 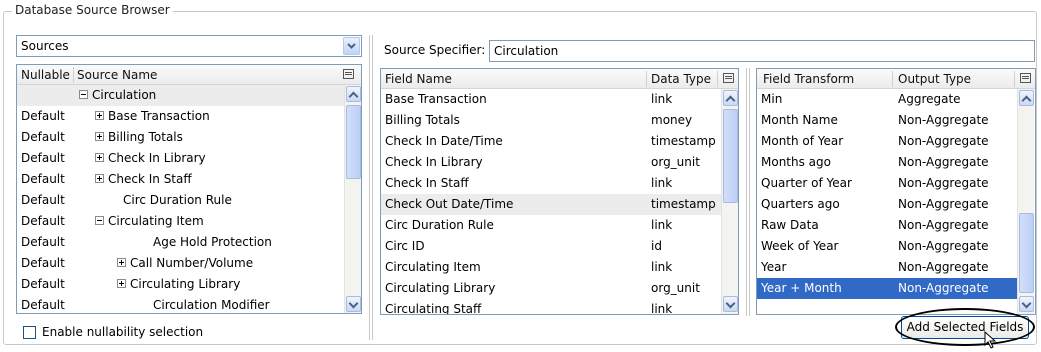 I want to click on table-row: Months ago Non-Aggregate, so click(x=887, y=162).